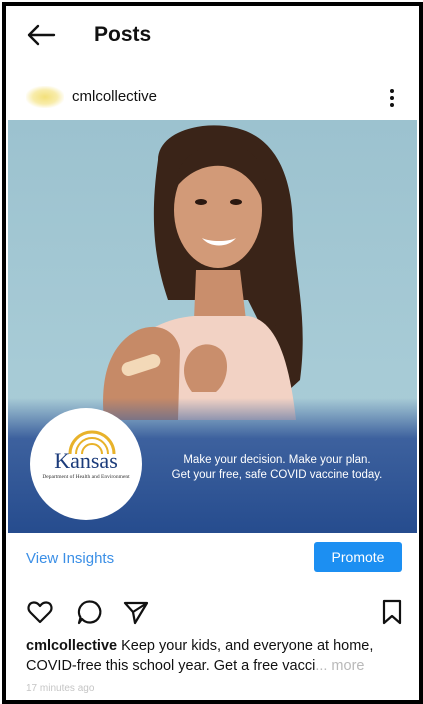  What do you see at coordinates (60, 688) in the screenshot?
I see `post-timestamp: 17 minutes ago` at bounding box center [60, 688].